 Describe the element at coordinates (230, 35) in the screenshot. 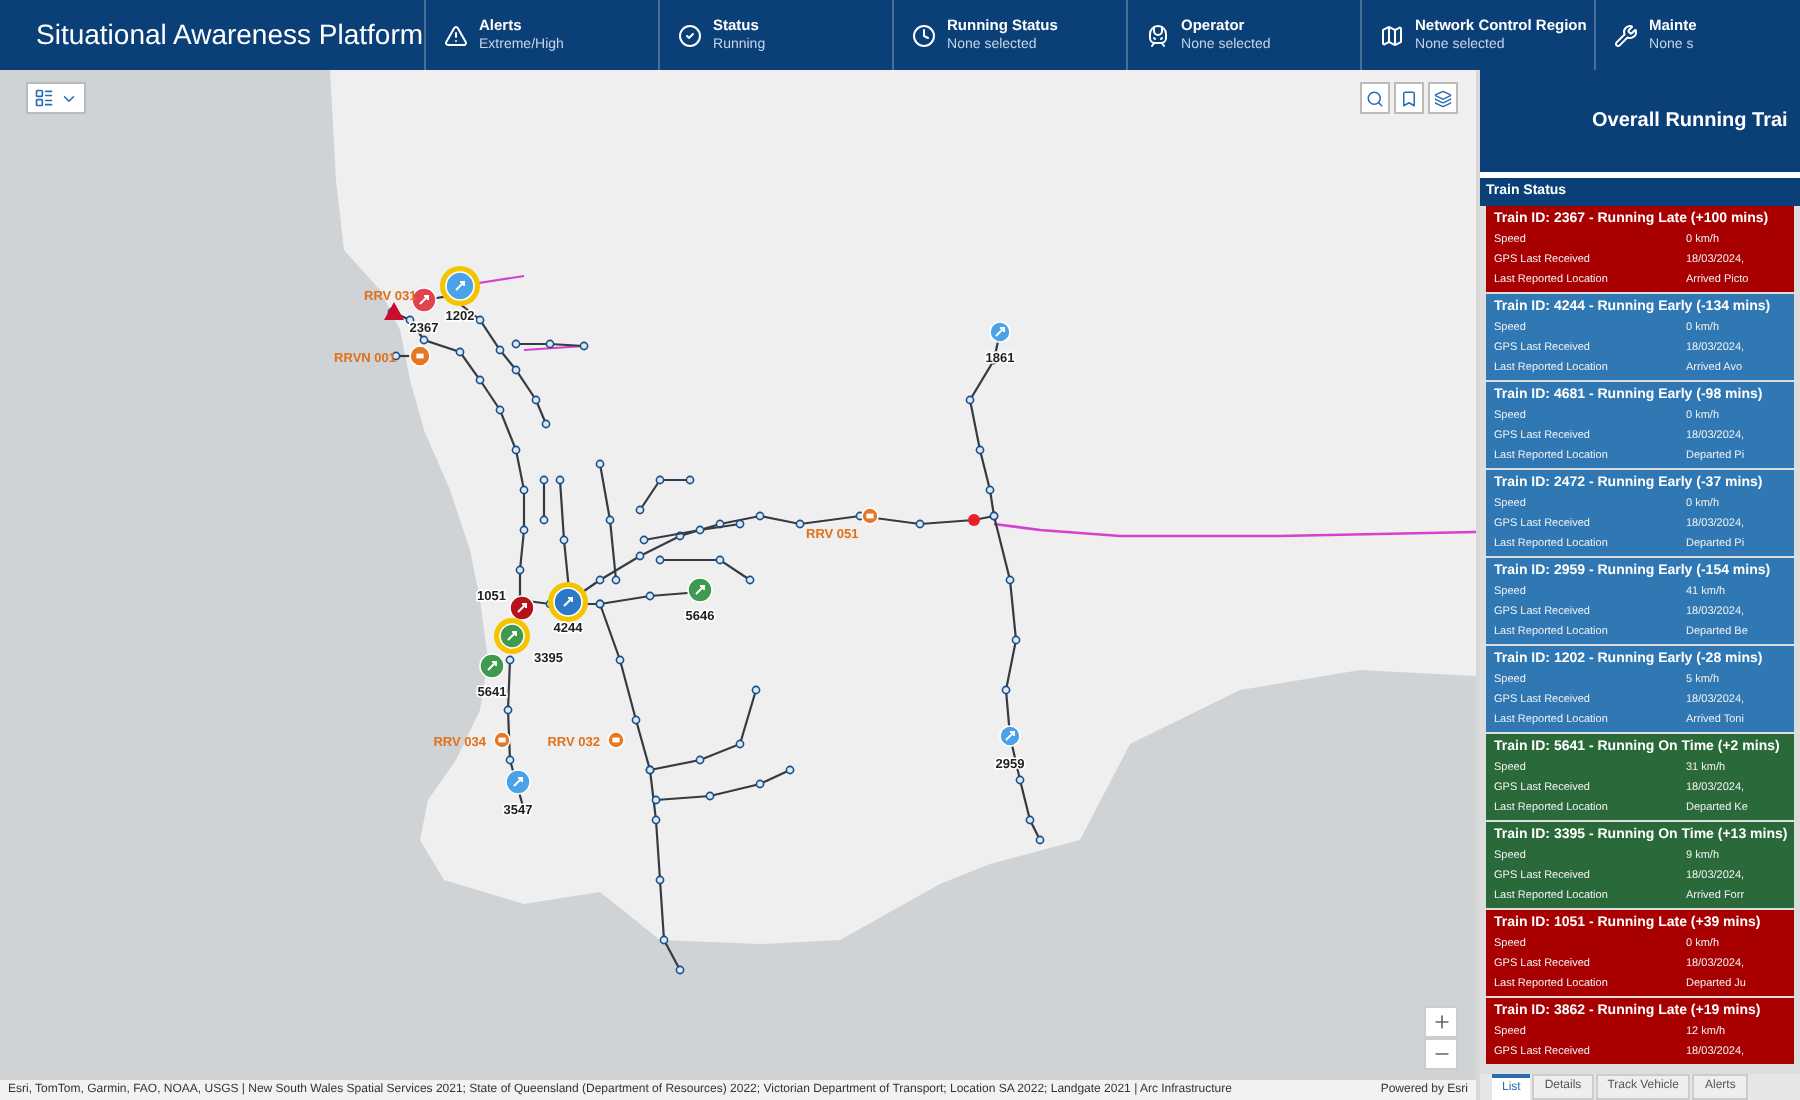

I see `app-title: Situational Awareness Platform` at that location.